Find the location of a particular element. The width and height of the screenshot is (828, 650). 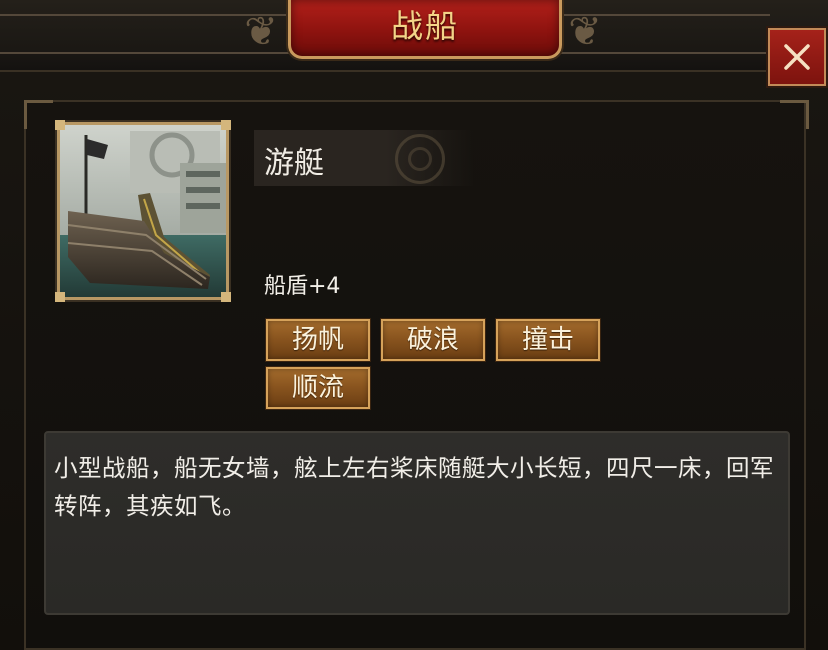

ship-description: 小型战船，船无女墙，舷上左右桨床随艇大小长短，四尺一床，回军转阵，其疾如飞。 is located at coordinates (414, 487).